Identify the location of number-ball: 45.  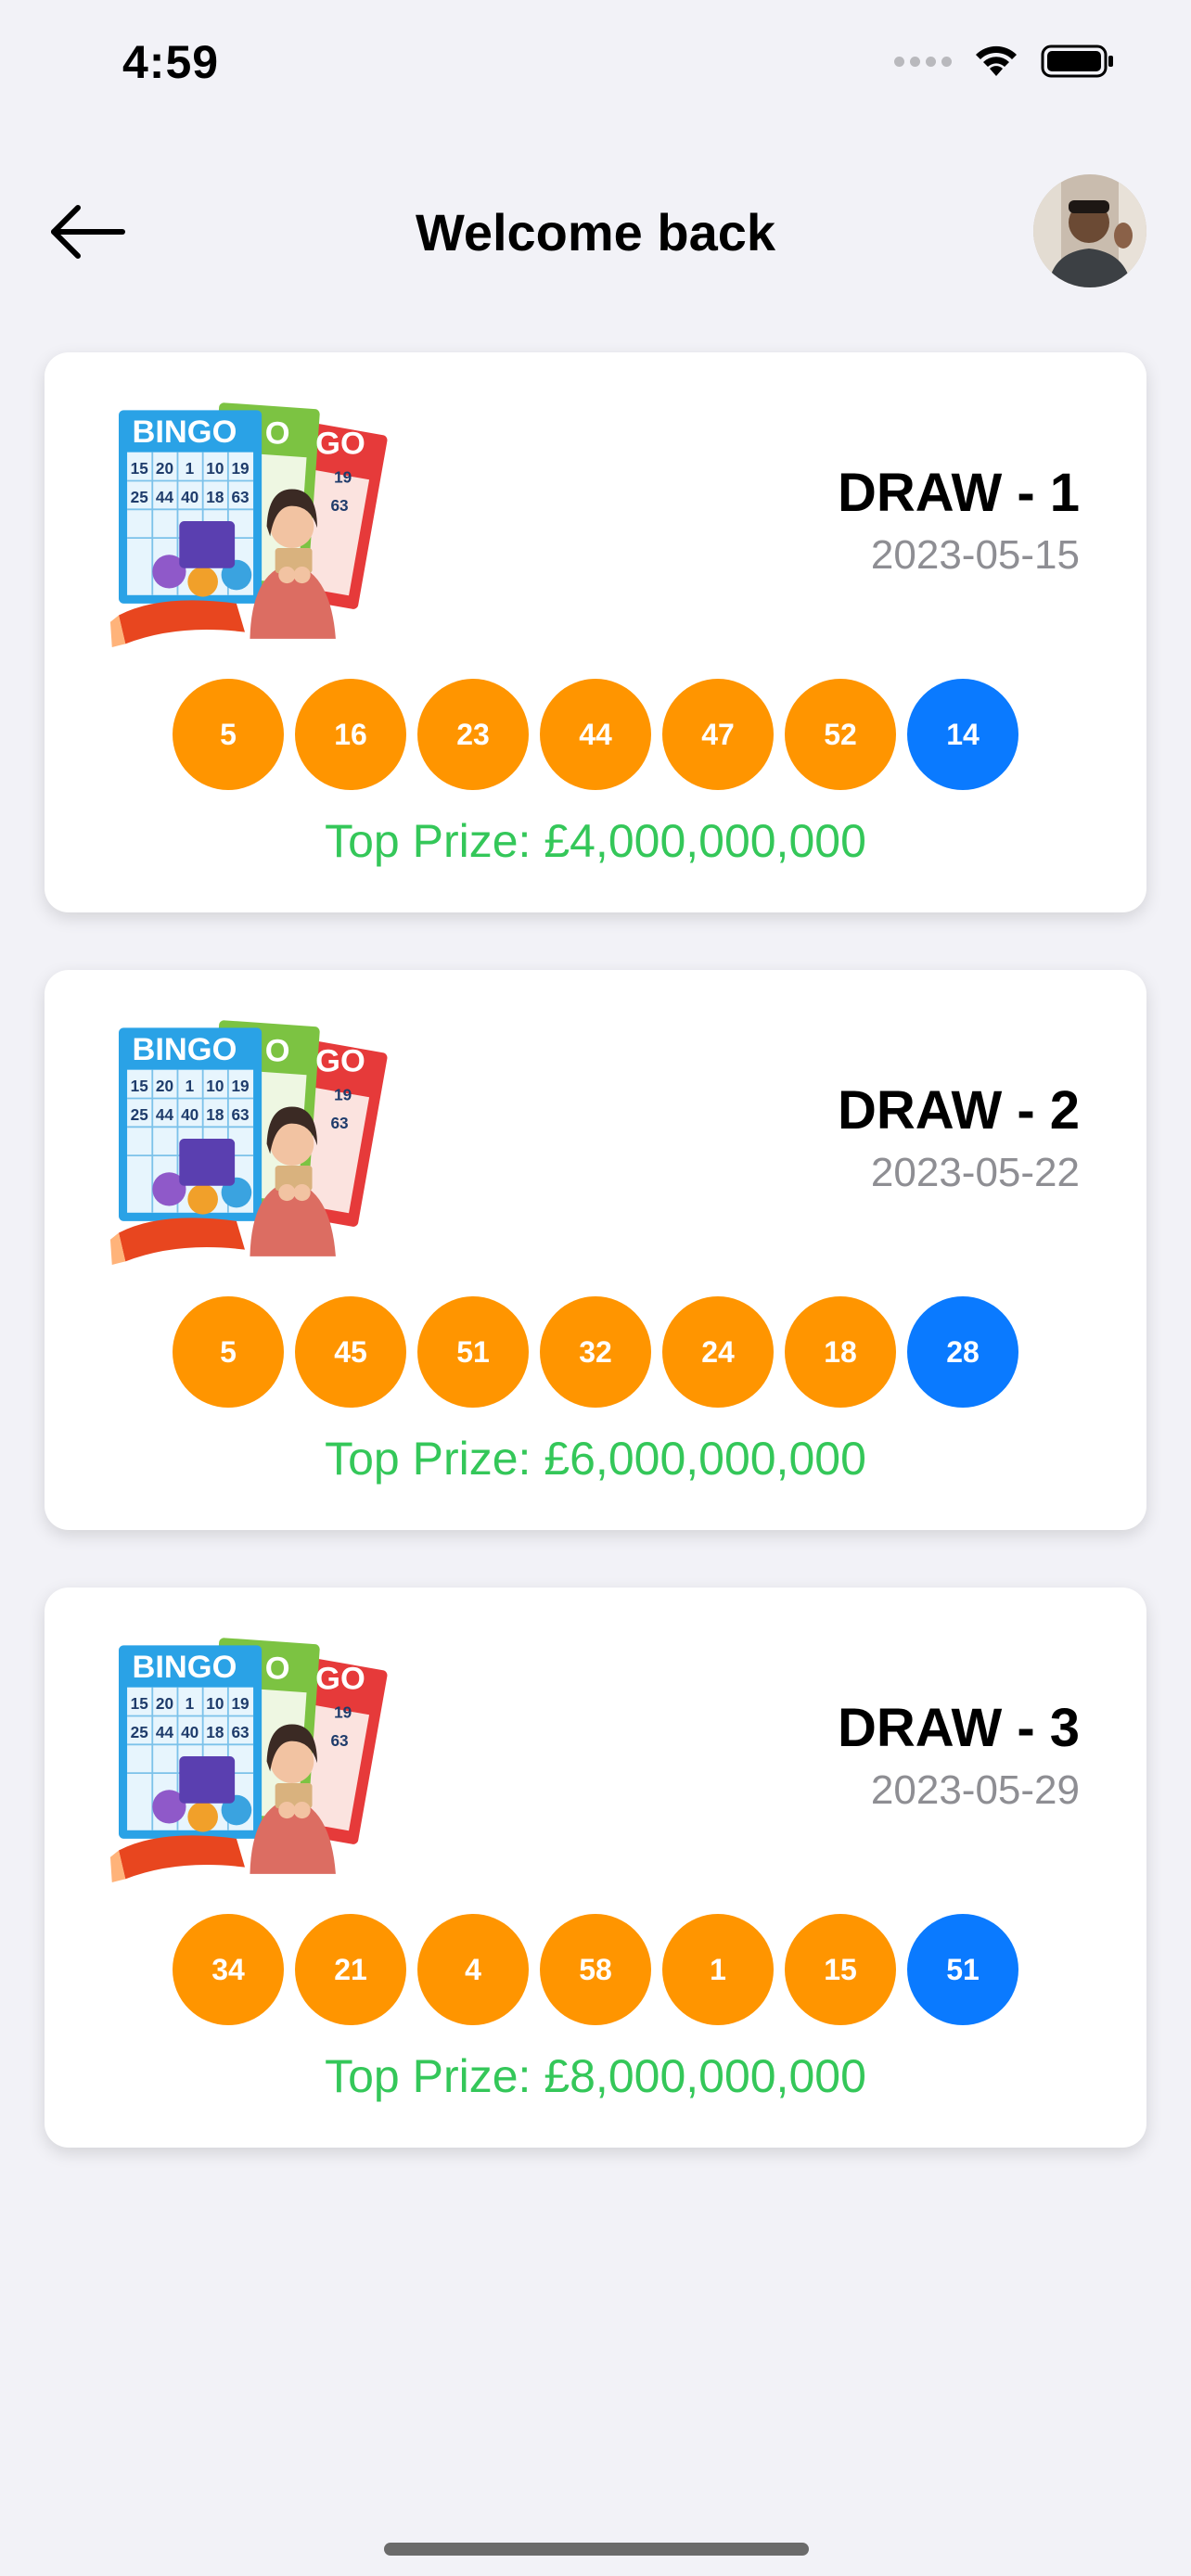
(350, 1352).